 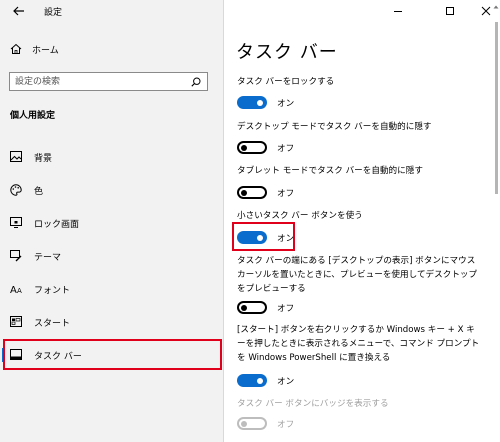 I want to click on sidebar-item-lock-screen: ロック画面, so click(x=110, y=223).